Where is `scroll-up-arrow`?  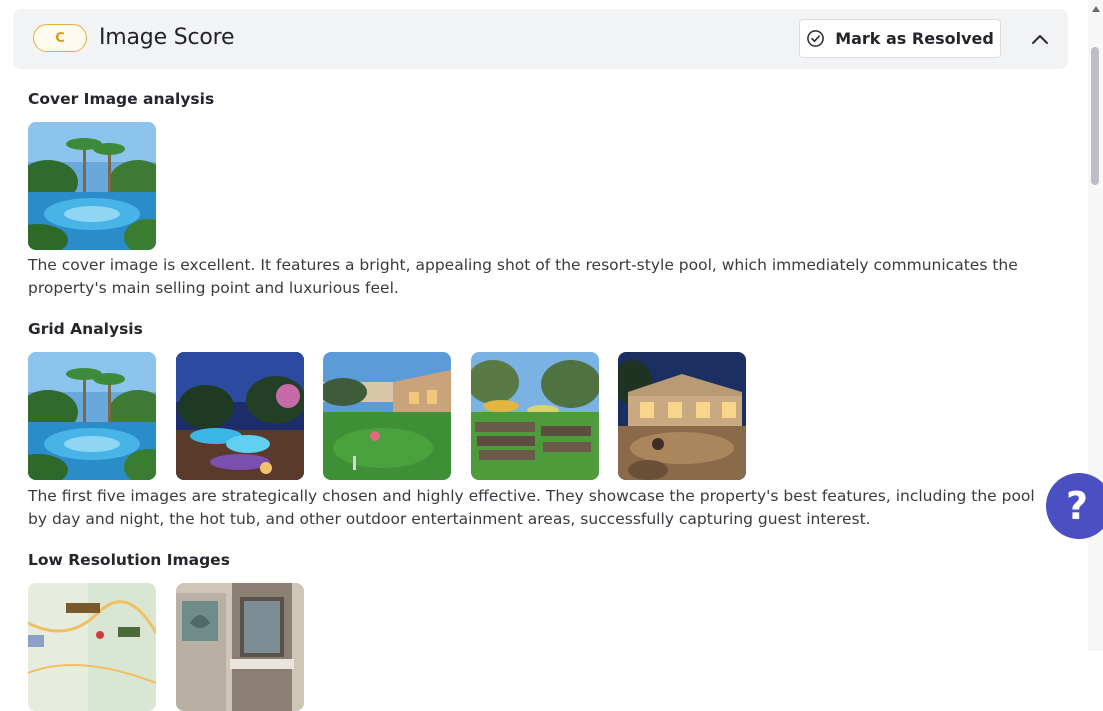
scroll-up-arrow is located at coordinates (1095, 9).